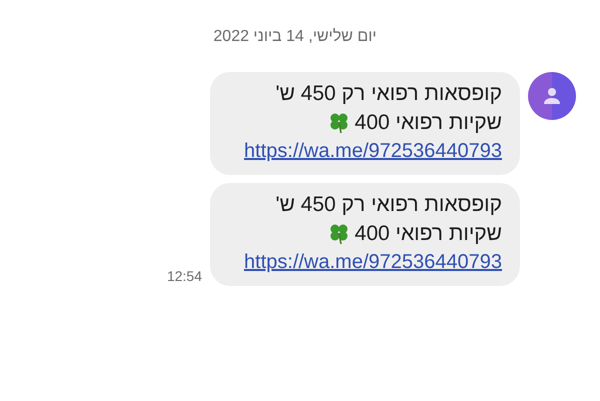  What do you see at coordinates (295, 36) in the screenshot?
I see `date-header: יום שלישי, 14 ביוני 2022` at bounding box center [295, 36].